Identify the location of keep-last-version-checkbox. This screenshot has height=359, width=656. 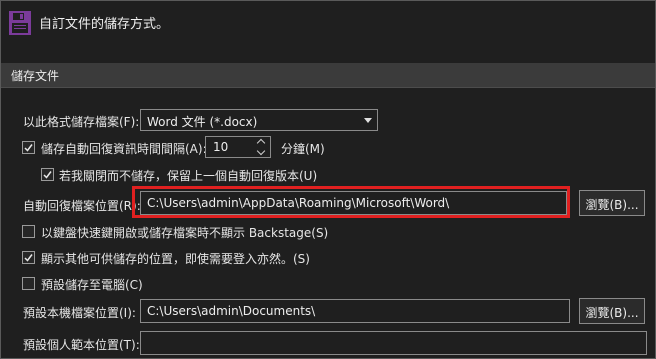
(47, 174).